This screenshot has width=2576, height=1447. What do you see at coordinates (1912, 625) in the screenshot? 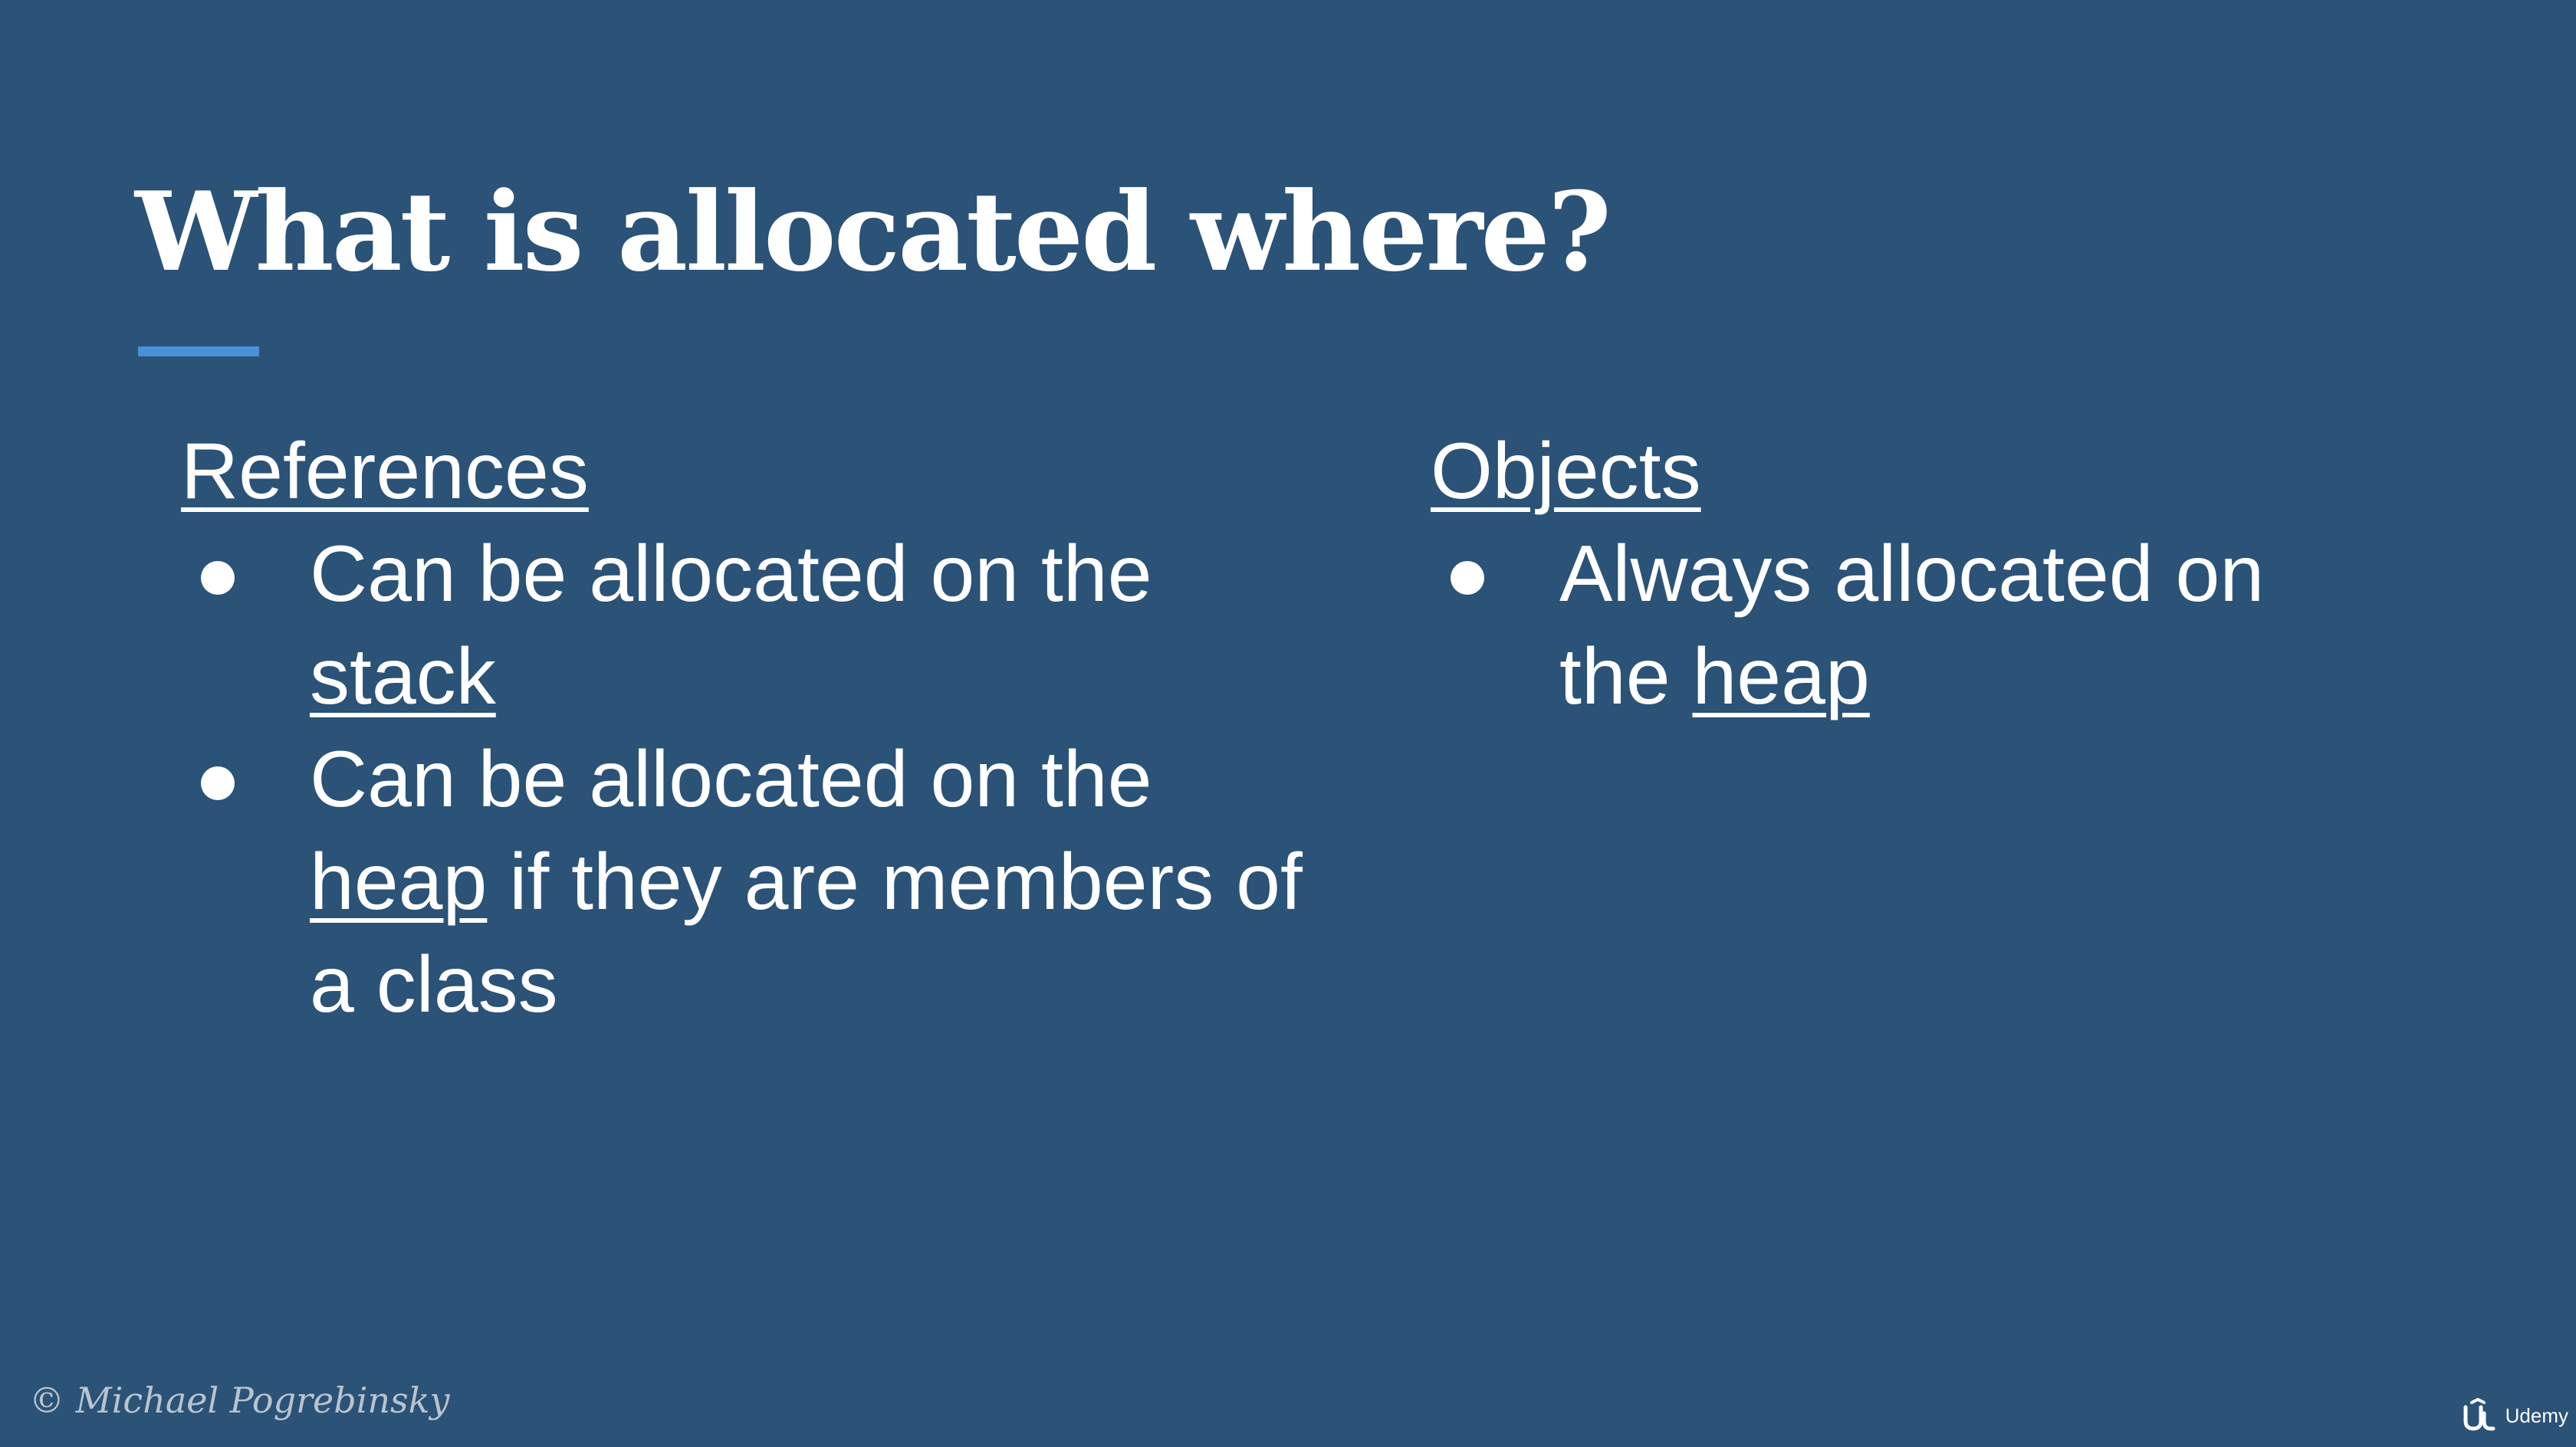
I see `bullet-text-prefix: Always allocated on the` at bounding box center [1912, 625].